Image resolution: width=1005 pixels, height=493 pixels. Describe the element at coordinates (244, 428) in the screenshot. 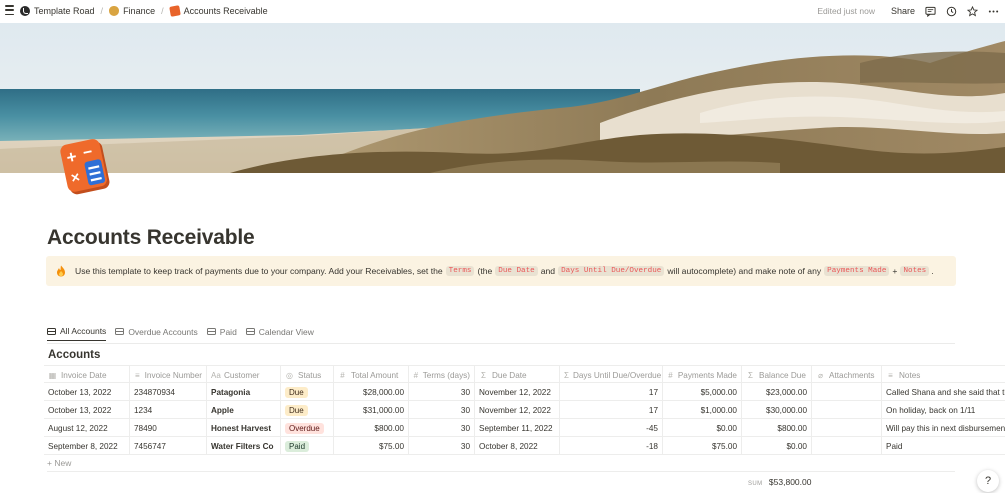

I see `cell-customer: Honest Harvest` at that location.